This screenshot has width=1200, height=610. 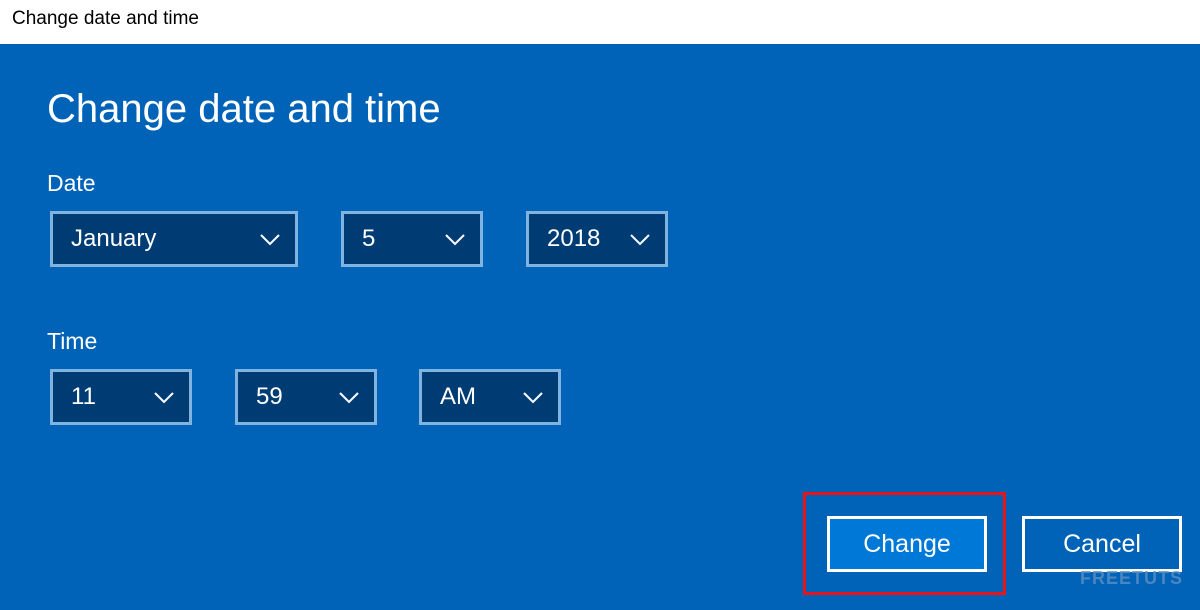 I want to click on dialog-heading: Change date and time, so click(x=244, y=109).